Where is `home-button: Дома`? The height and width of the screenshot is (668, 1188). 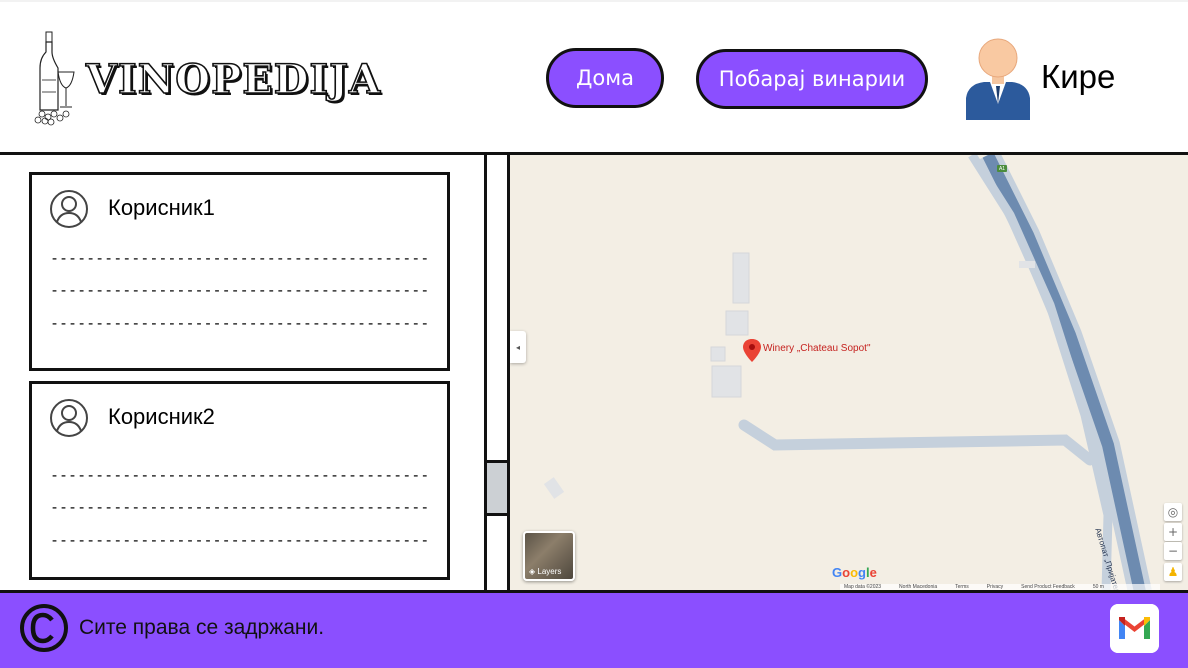
home-button: Дома is located at coordinates (605, 78).